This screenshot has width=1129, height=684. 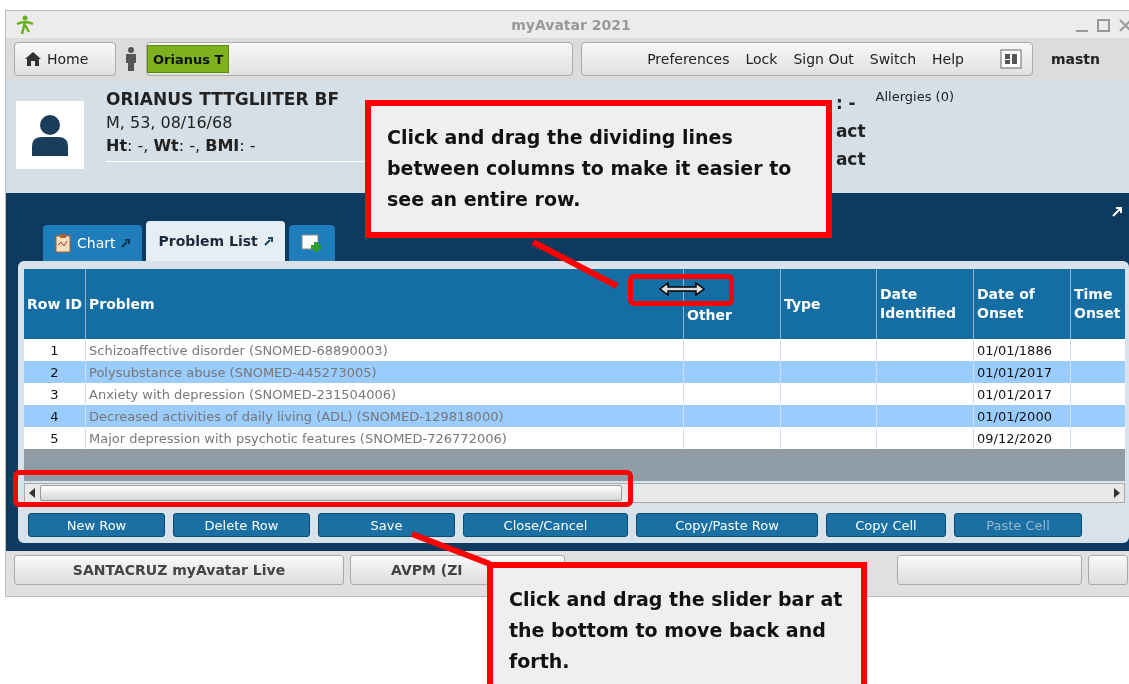 I want to click on left-arrow-icon, so click(x=32, y=493).